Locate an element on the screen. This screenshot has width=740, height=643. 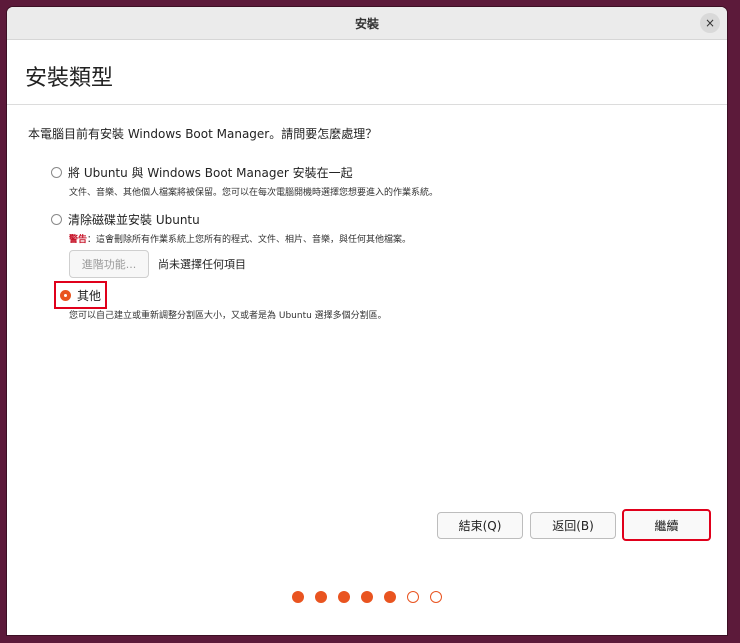
advanced-features-row: 進階功能... 尚未選擇任何項目 is located at coordinates (240, 264).